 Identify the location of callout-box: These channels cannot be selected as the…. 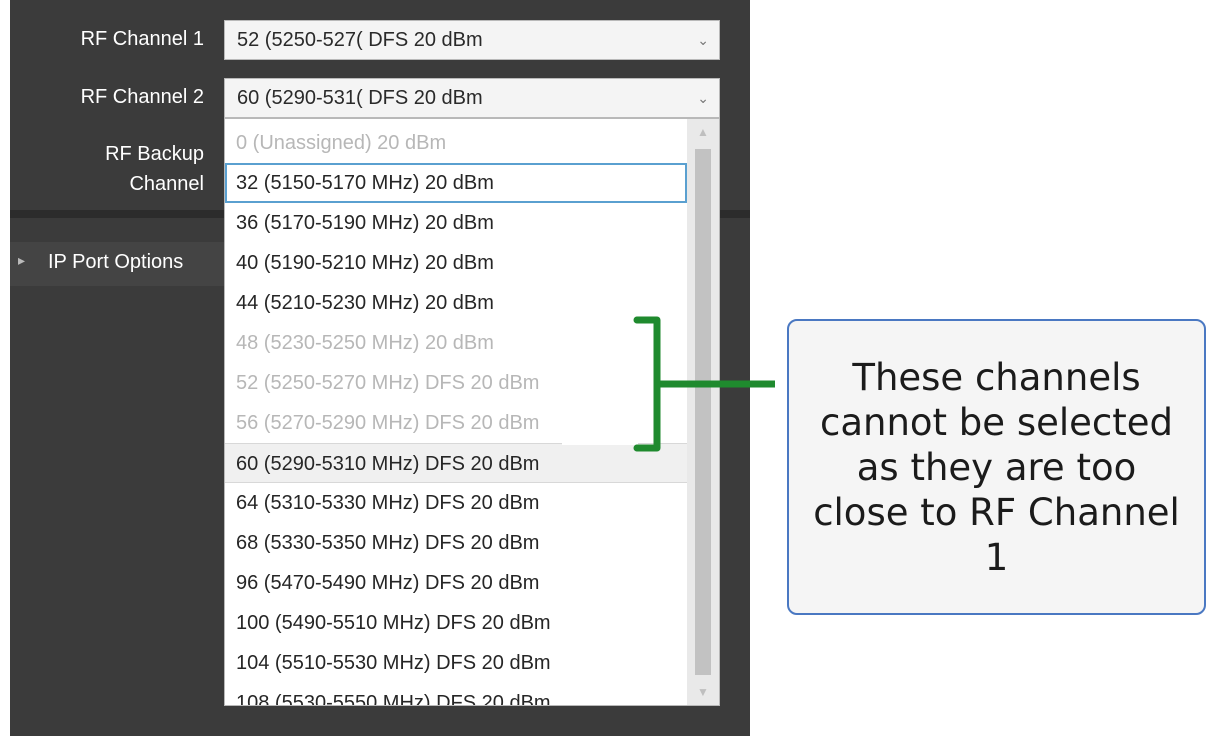
(996, 467).